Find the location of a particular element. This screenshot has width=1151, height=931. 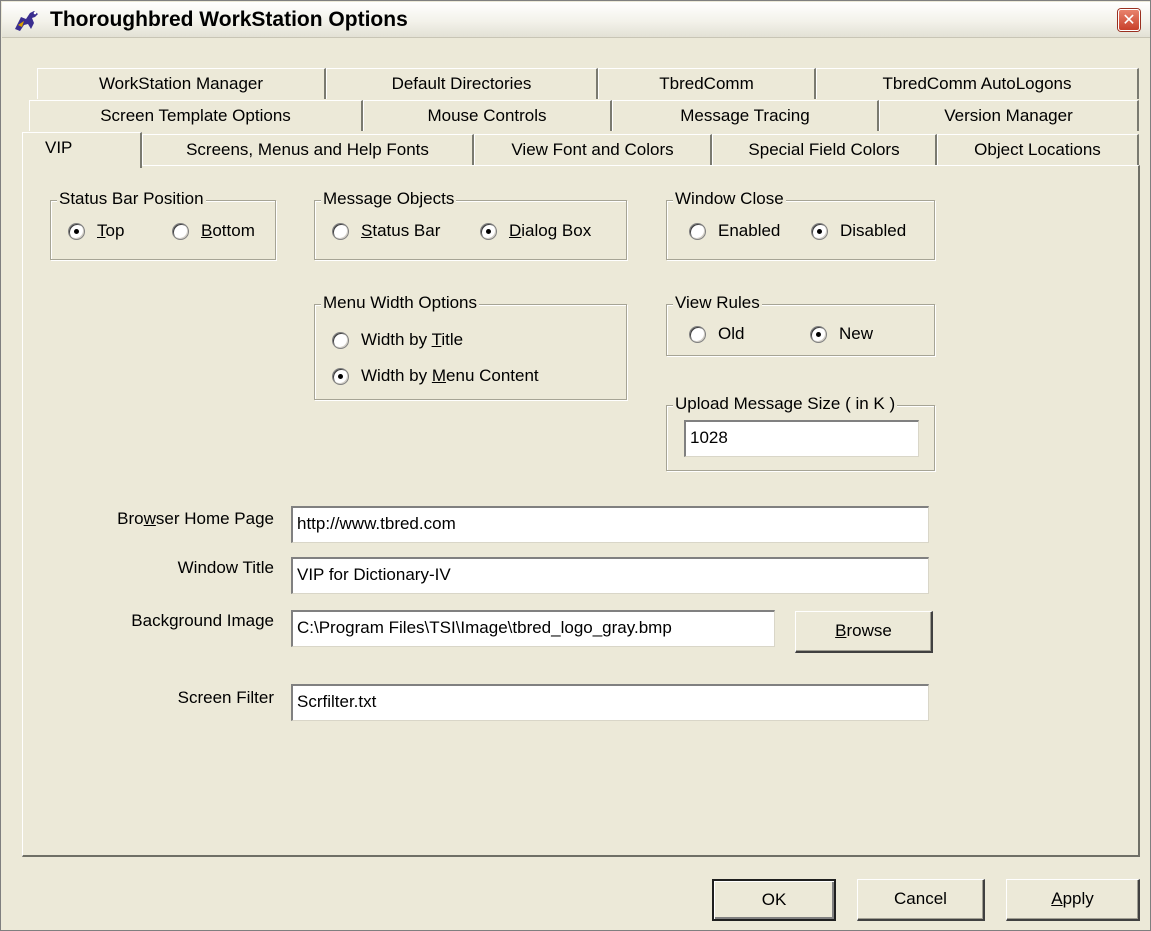

close-icon: ✕ is located at coordinates (1129, 20).